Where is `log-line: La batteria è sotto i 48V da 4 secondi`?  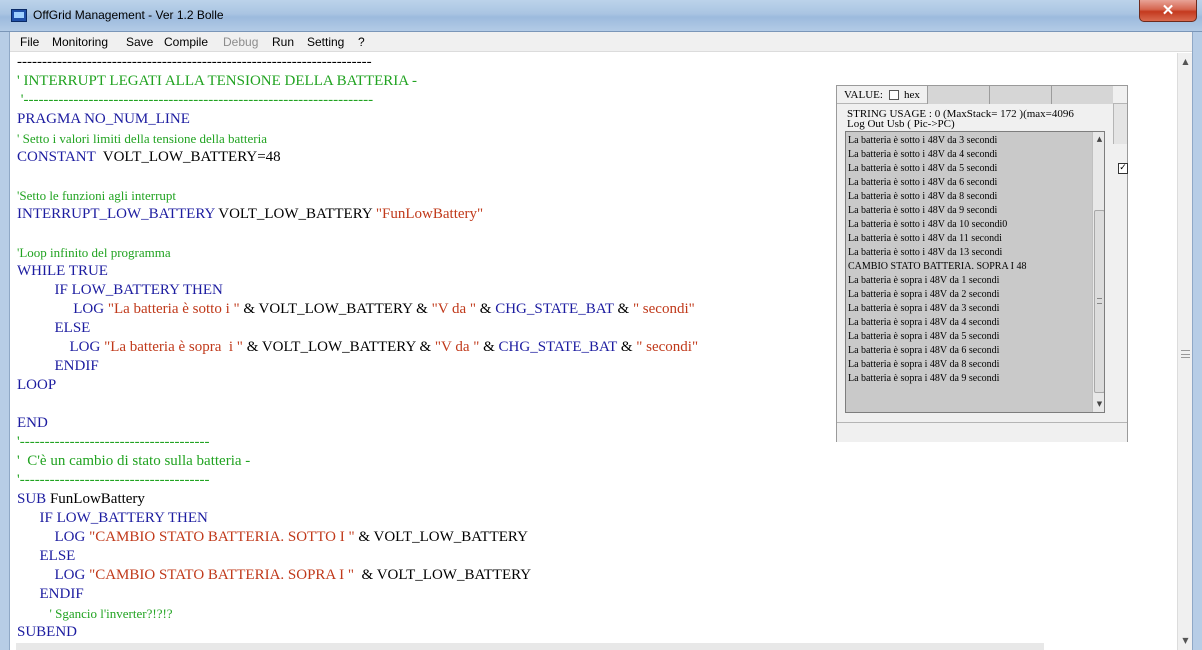
log-line: La batteria è sotto i 48V da 4 secondi is located at coordinates (923, 154).